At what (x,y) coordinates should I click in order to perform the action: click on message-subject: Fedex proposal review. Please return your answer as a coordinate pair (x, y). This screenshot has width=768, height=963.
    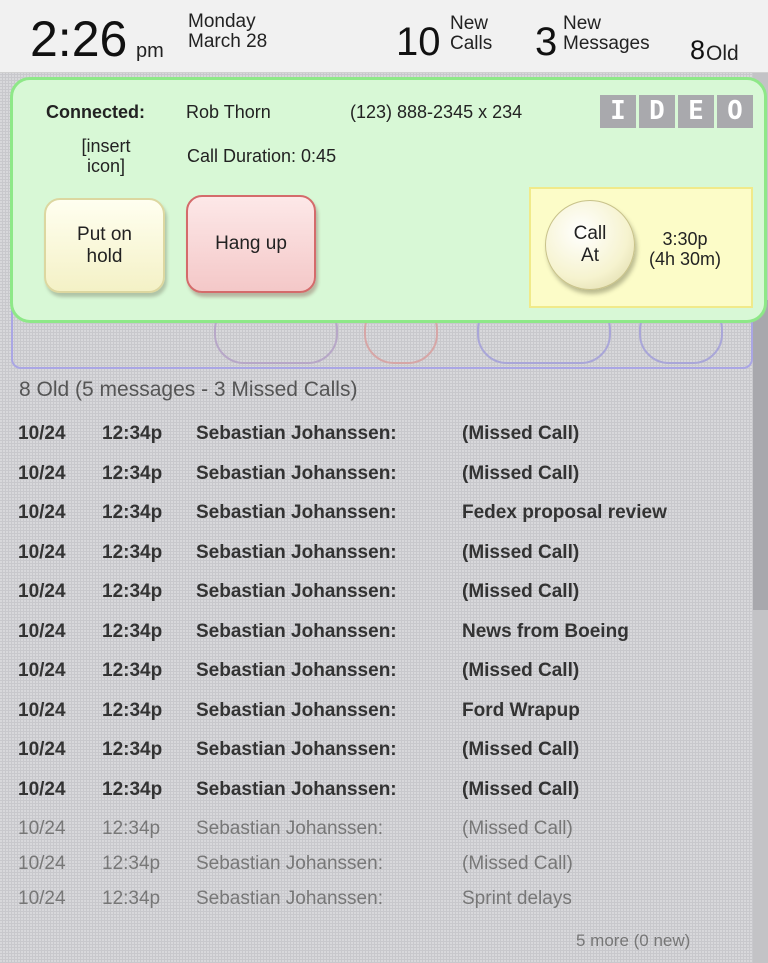
    Looking at the image, I should click on (564, 512).